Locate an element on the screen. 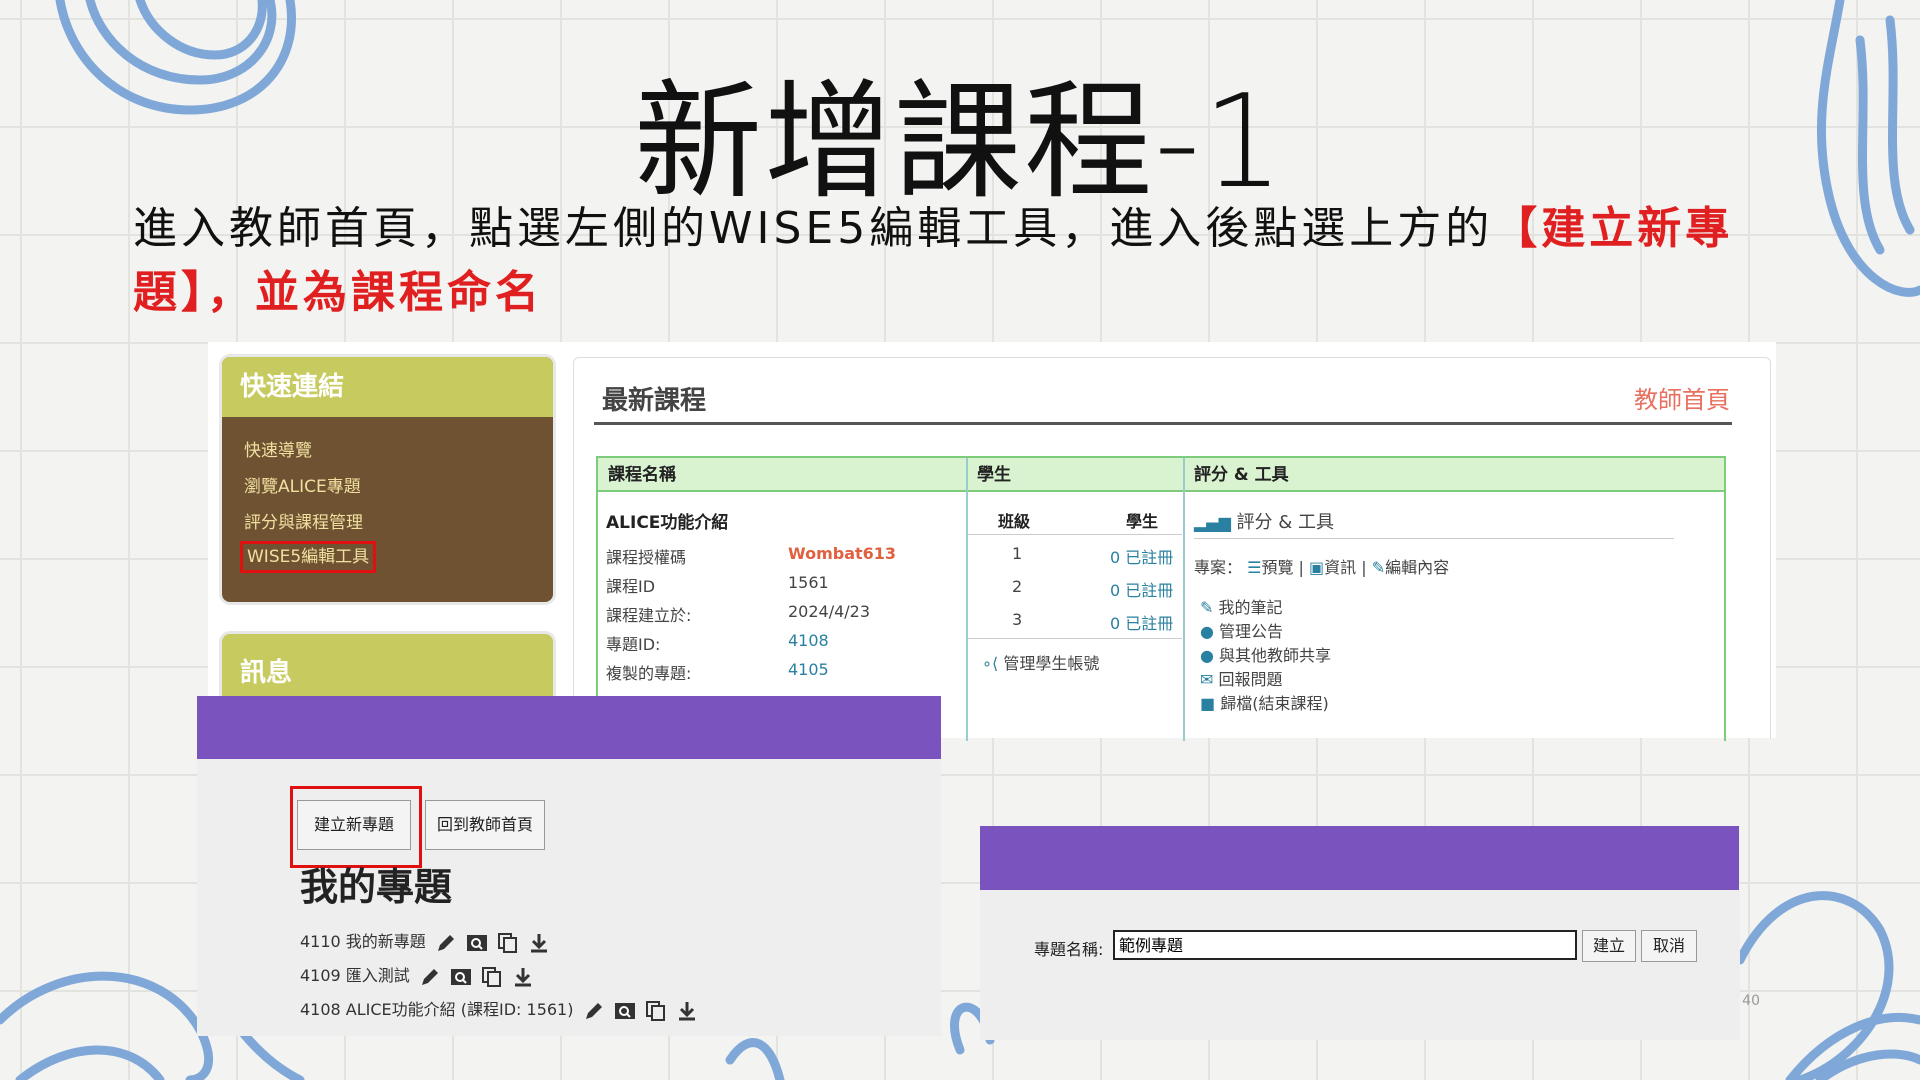 The height and width of the screenshot is (1080, 1920). project-row: 4109 匯入測試 is located at coordinates (417, 976).